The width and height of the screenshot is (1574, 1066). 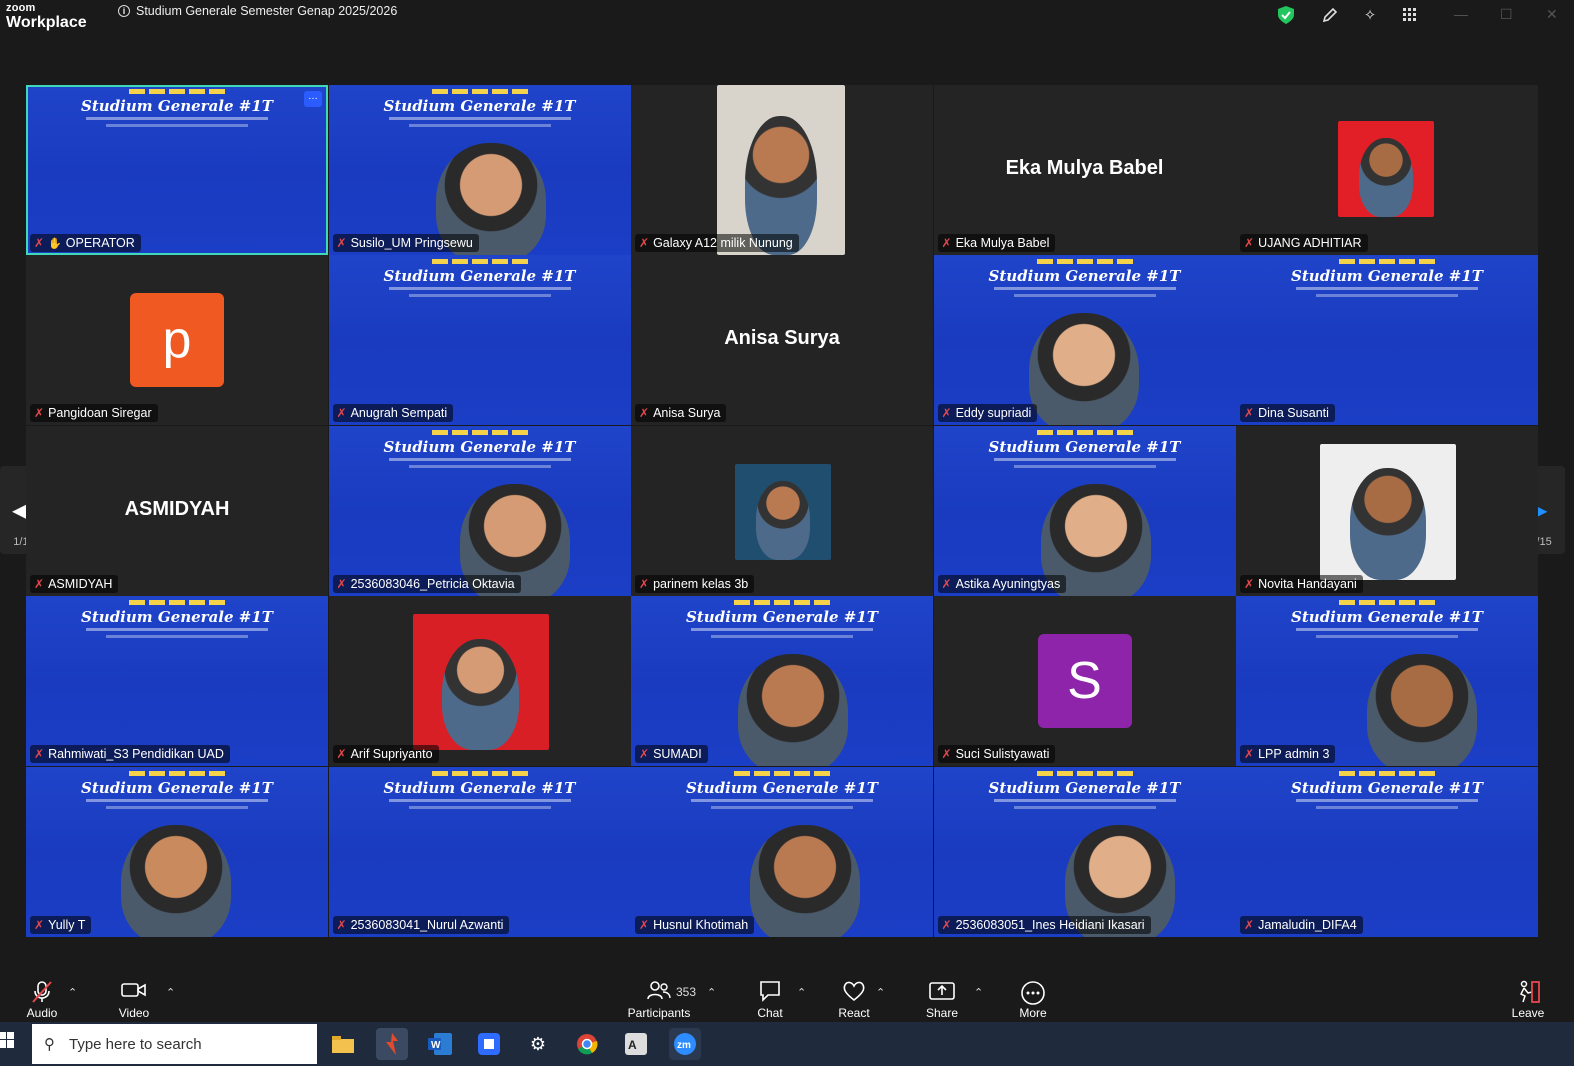 What do you see at coordinates (411, 243) in the screenshot?
I see `participant-name: Susilo_UM Pringsewu` at bounding box center [411, 243].